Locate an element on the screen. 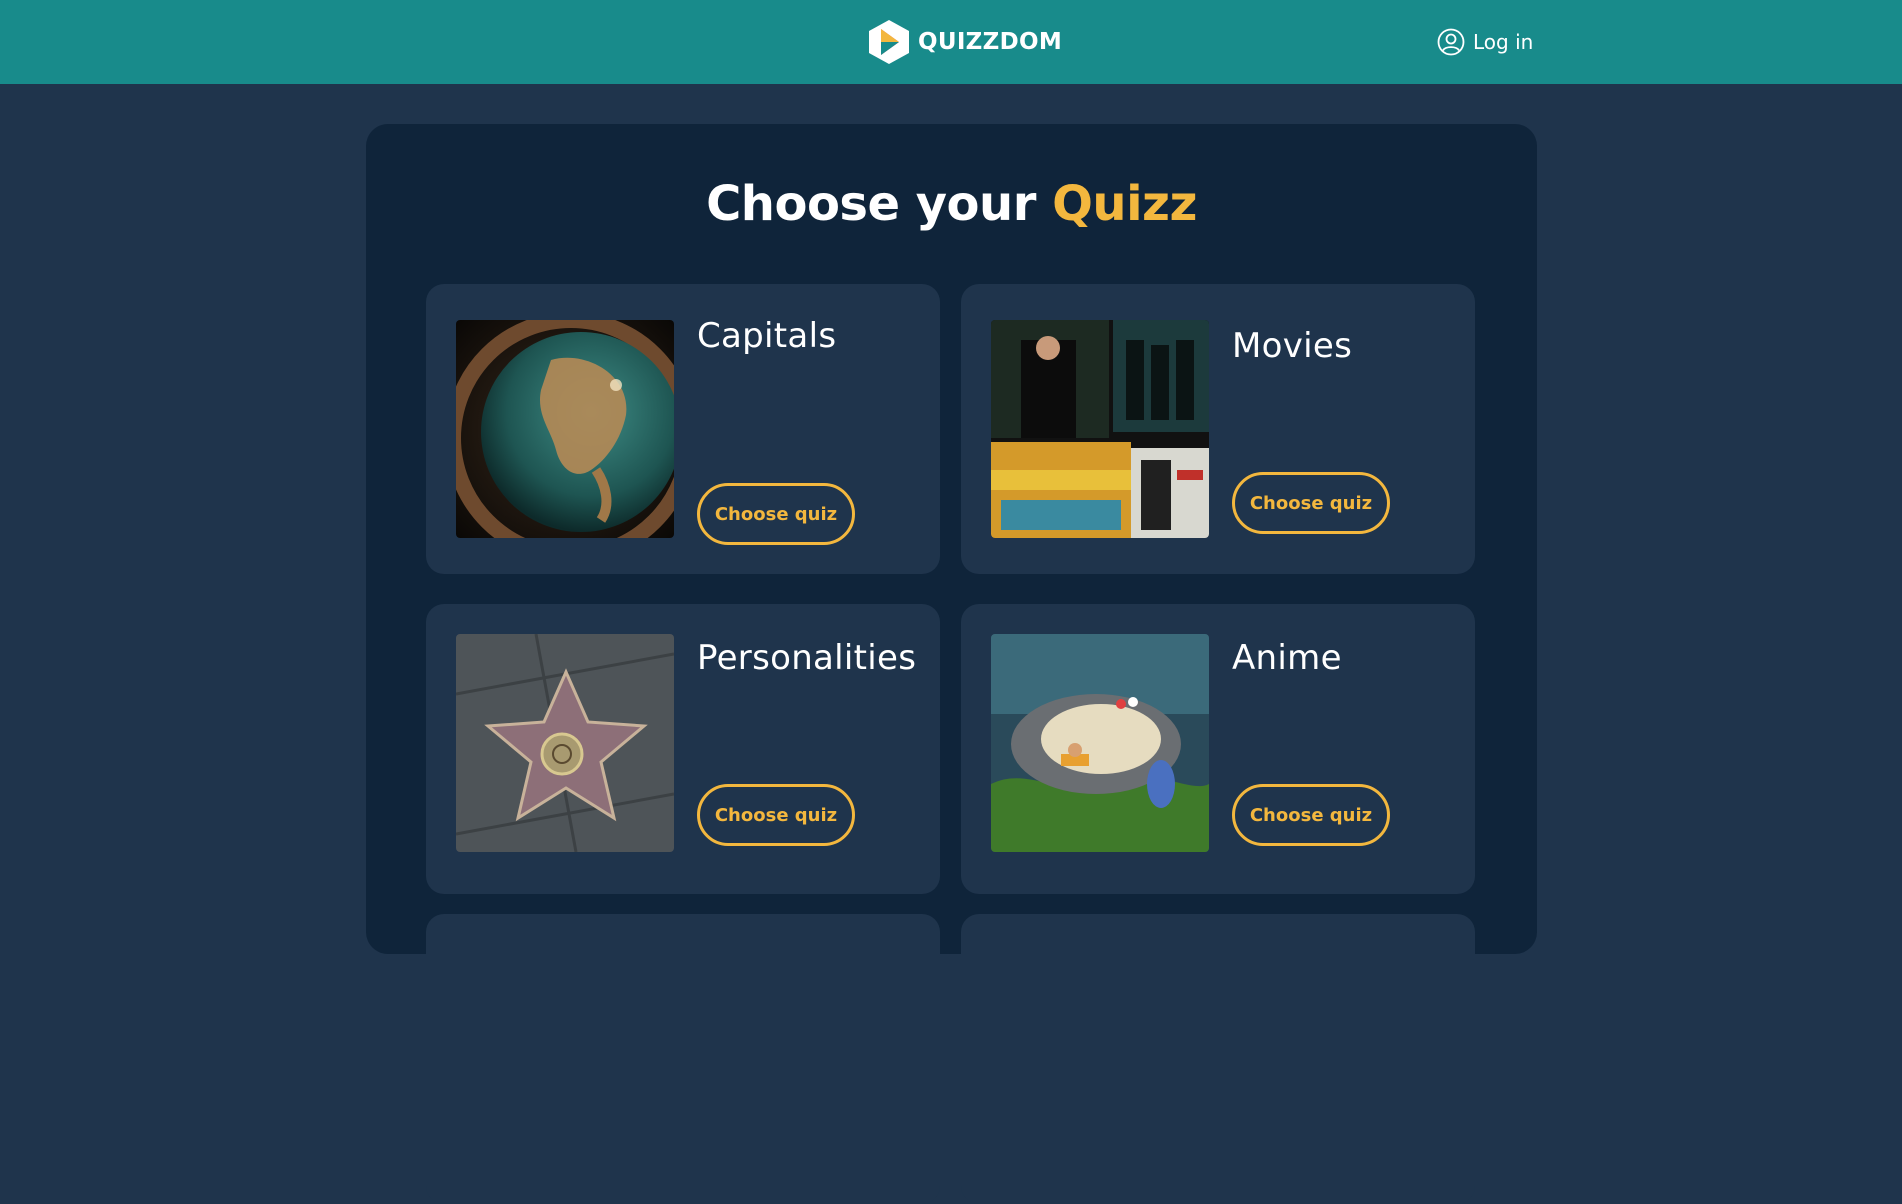 The height and width of the screenshot is (1204, 1902). page-title-accent: Quizz is located at coordinates (1124, 204).